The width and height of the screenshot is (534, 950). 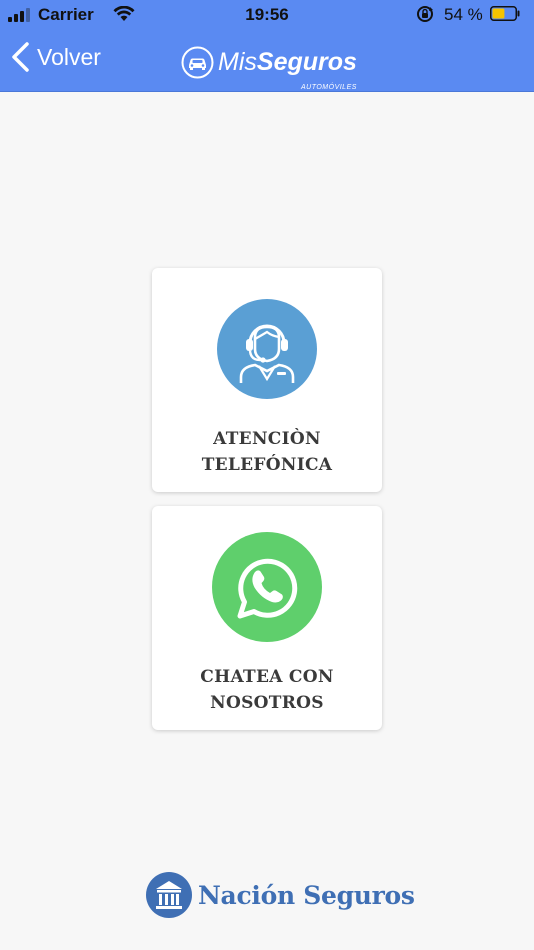 What do you see at coordinates (267, 677) in the screenshot?
I see `whatsapp-chat-label-line1: CHATEA CON` at bounding box center [267, 677].